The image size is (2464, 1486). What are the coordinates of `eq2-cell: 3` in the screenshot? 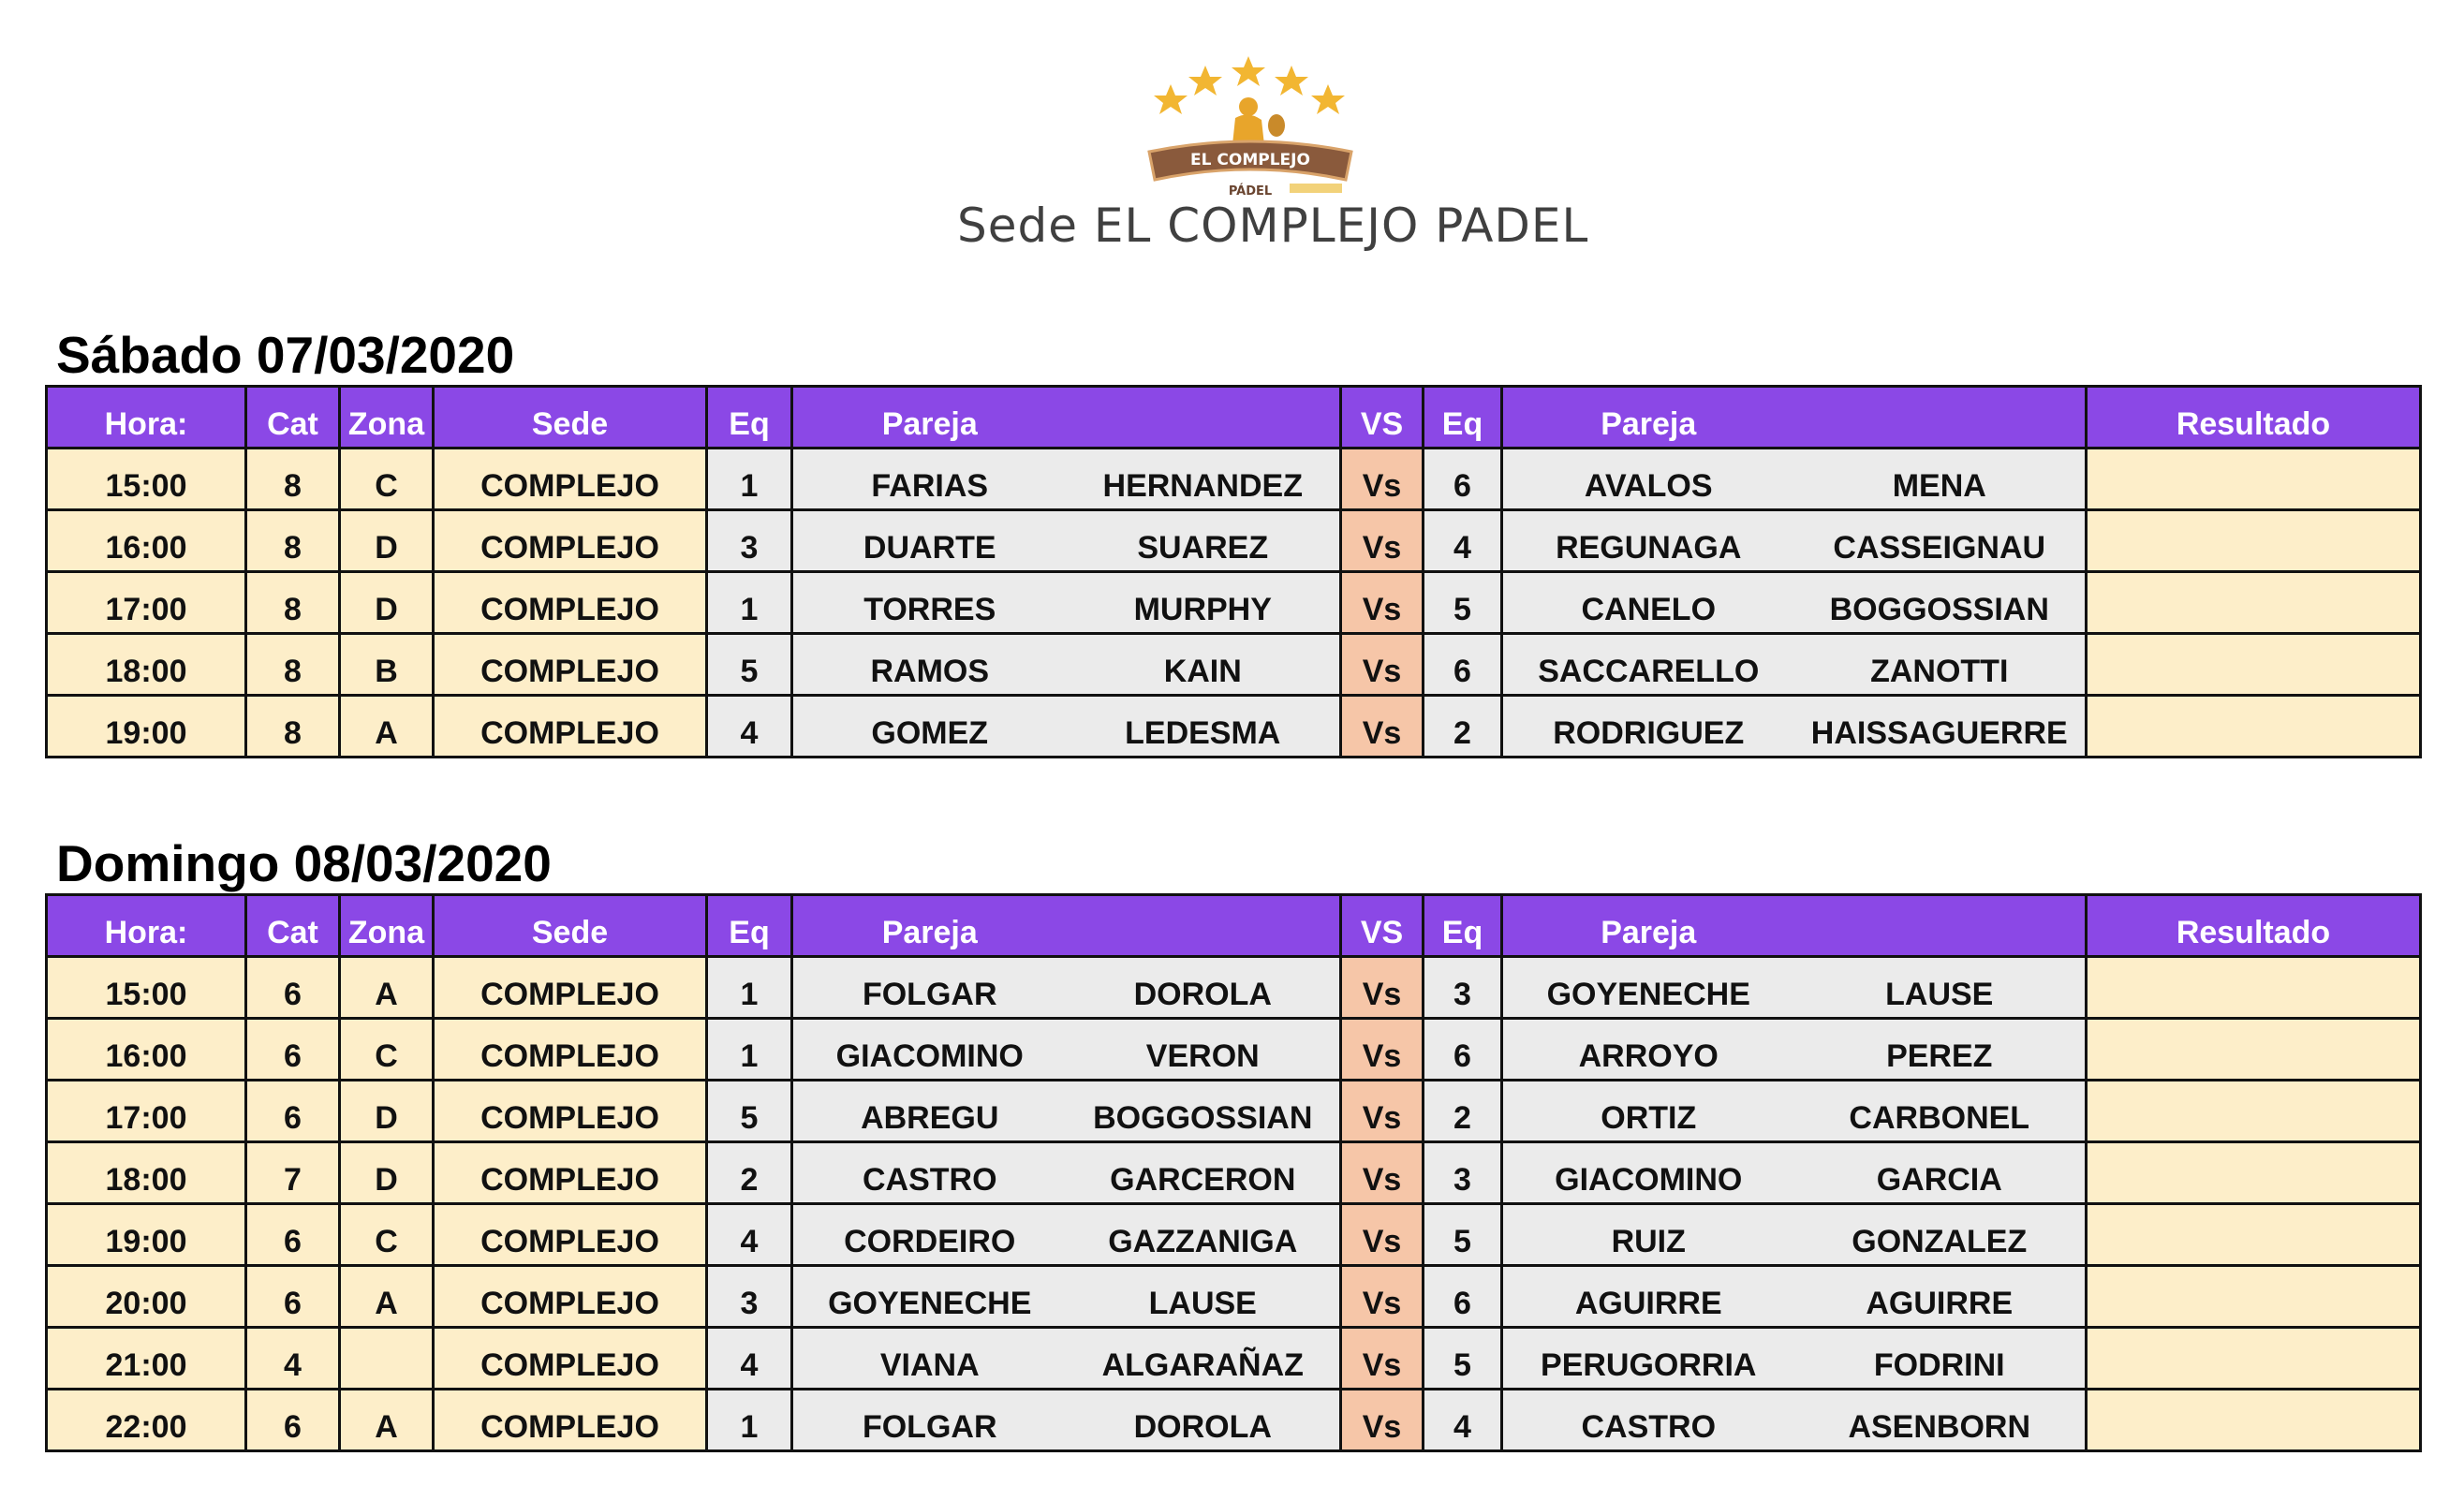 It's located at (1462, 1172).